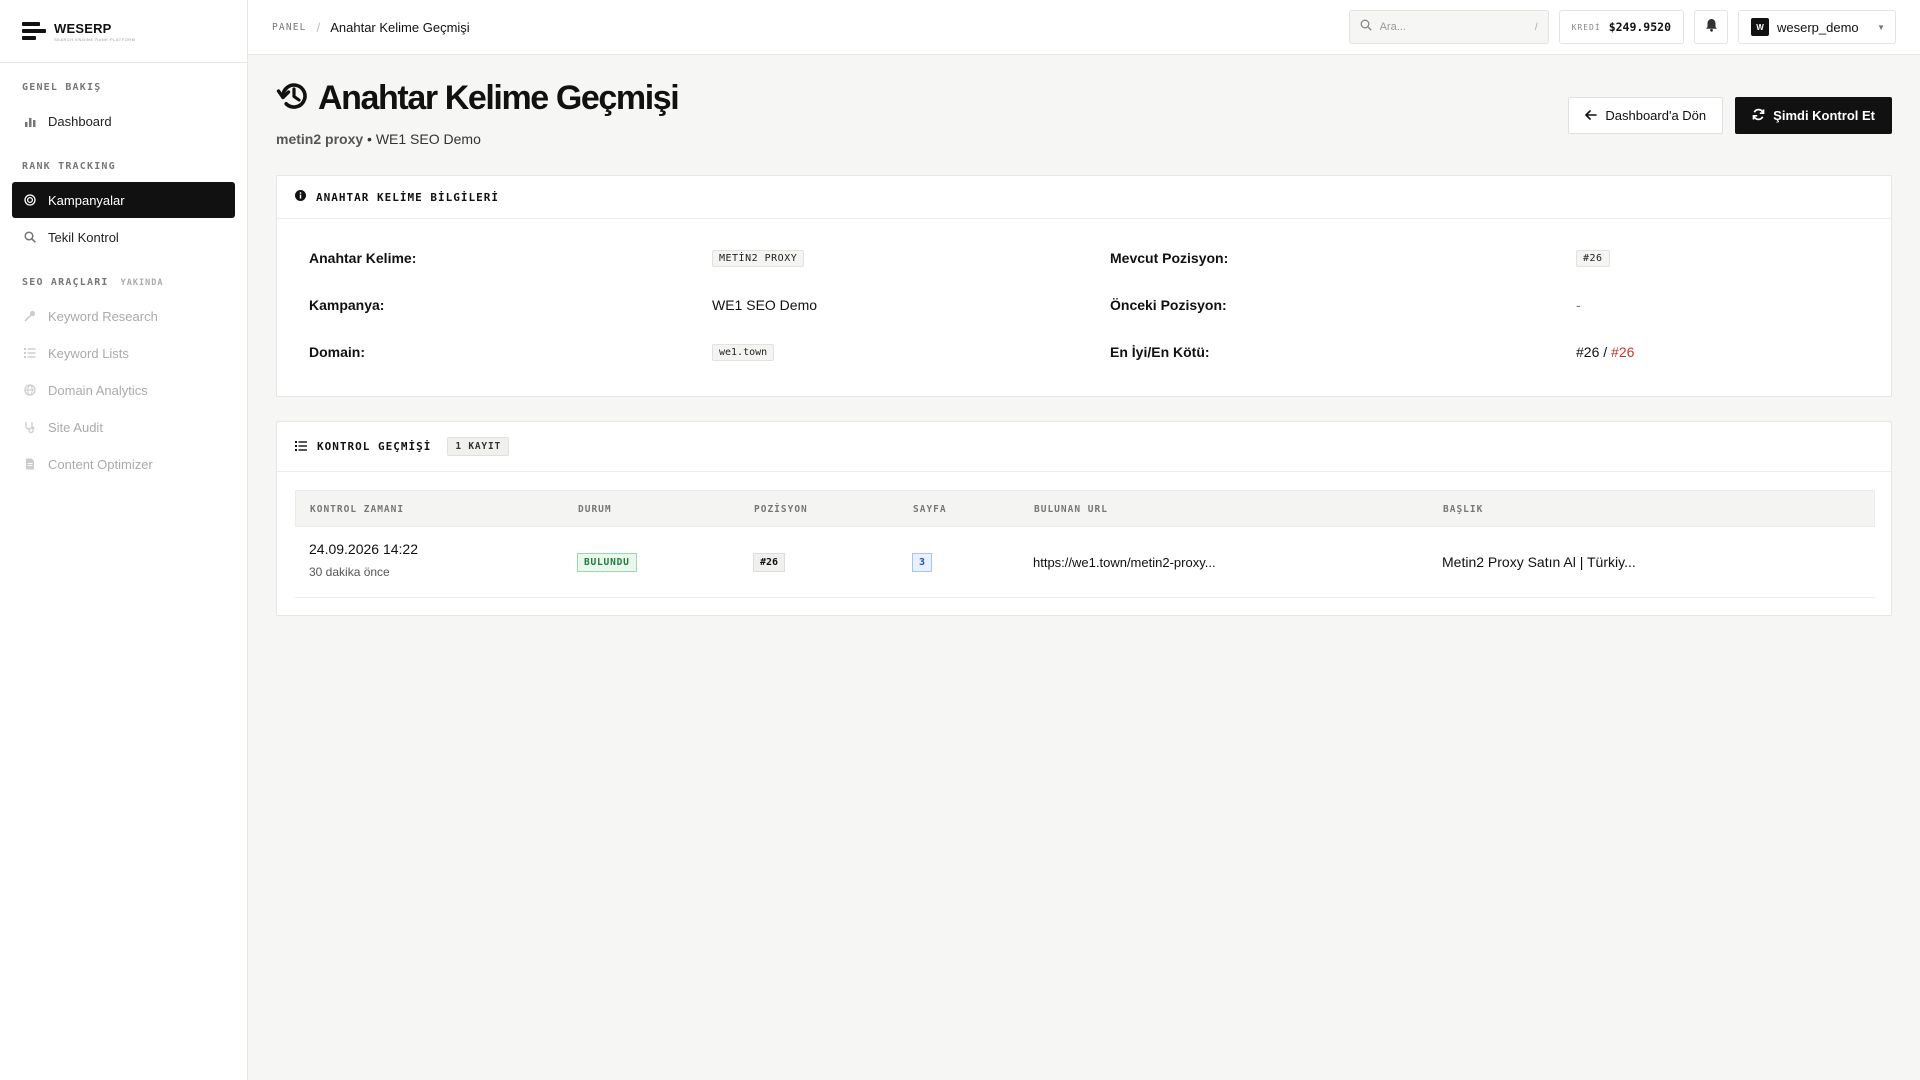  I want to click on sidebar-item-dashboard: Dashboard, so click(123, 121).